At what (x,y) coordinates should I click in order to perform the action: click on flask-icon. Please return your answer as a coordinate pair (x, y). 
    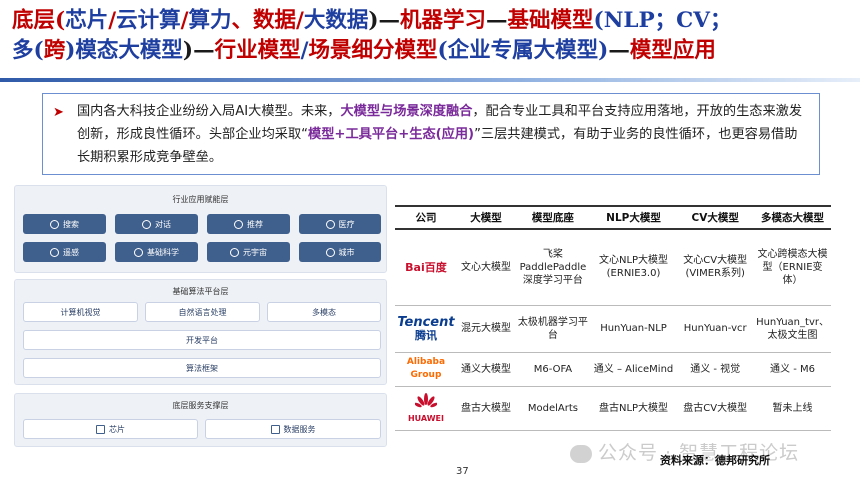
    Looking at the image, I should click on (138, 252).